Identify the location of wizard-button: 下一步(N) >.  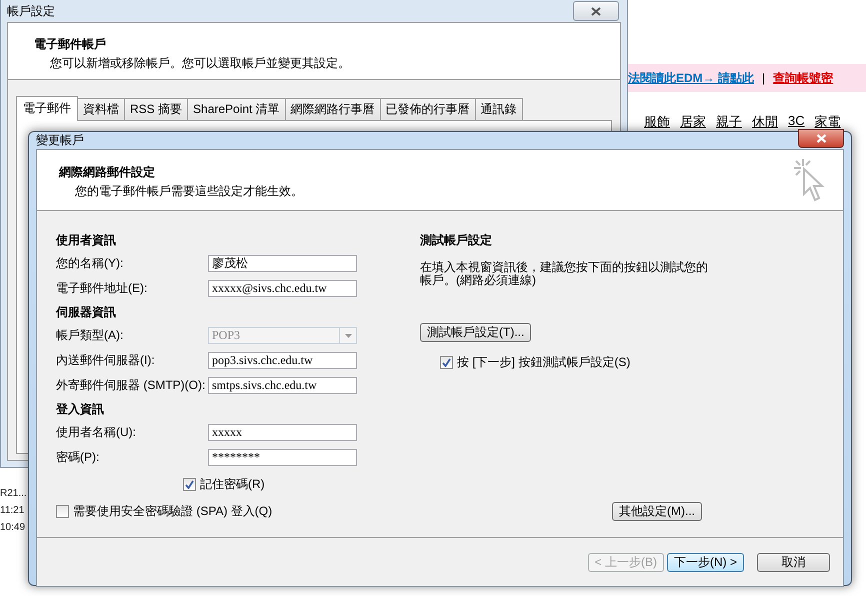
(705, 562).